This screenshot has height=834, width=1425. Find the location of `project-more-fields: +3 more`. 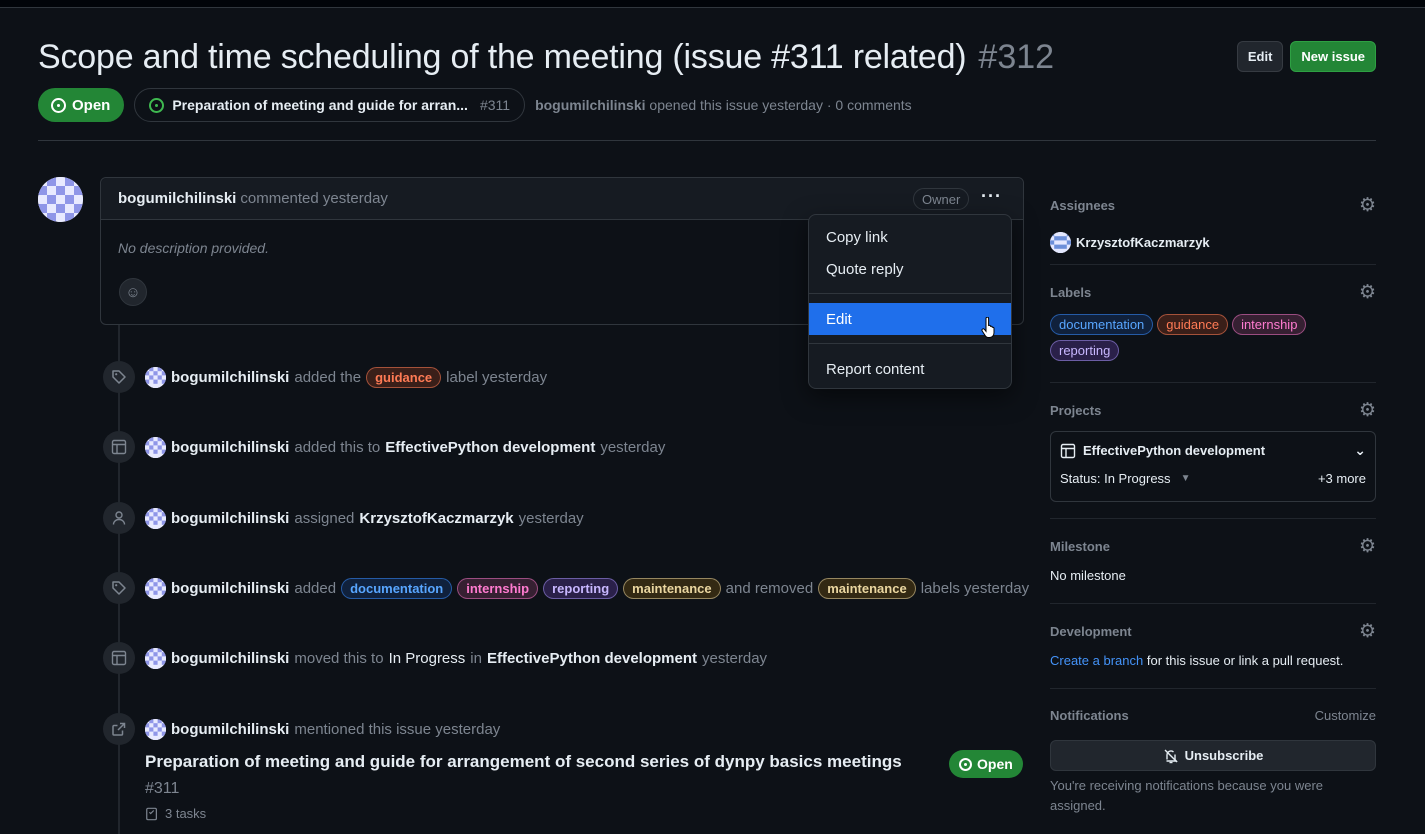

project-more-fields: +3 more is located at coordinates (1342, 478).